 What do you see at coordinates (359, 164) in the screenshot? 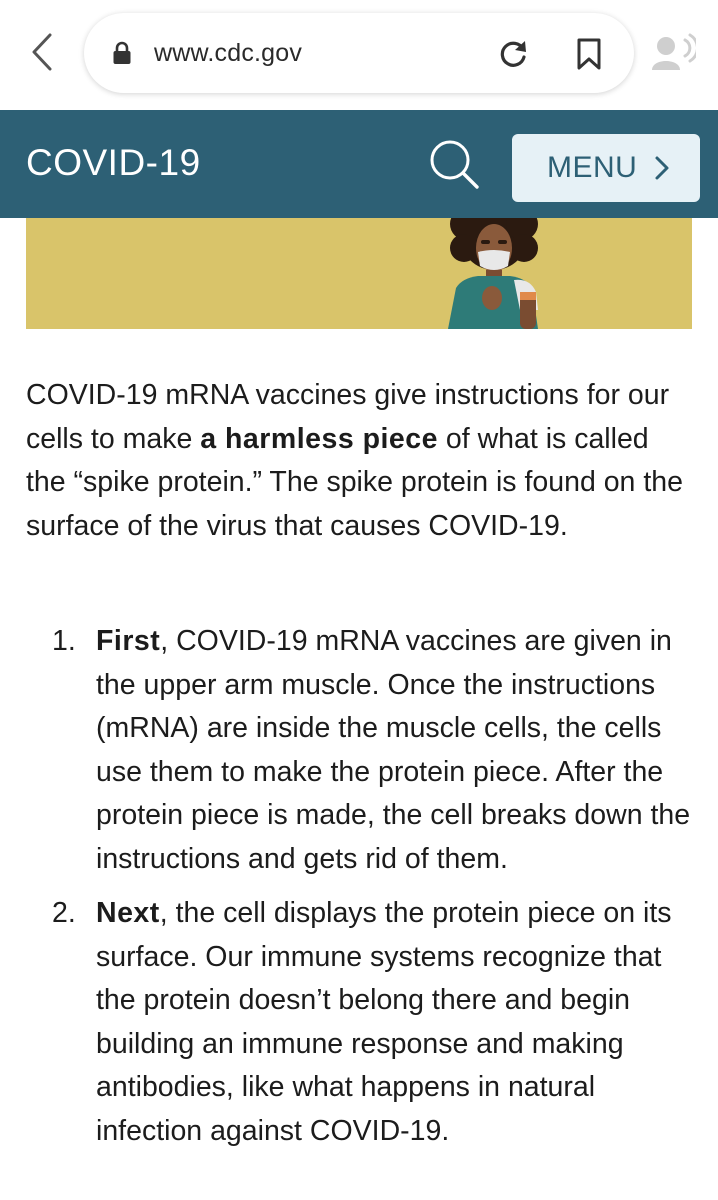
I see `site-header: COVID-19 MENU` at bounding box center [359, 164].